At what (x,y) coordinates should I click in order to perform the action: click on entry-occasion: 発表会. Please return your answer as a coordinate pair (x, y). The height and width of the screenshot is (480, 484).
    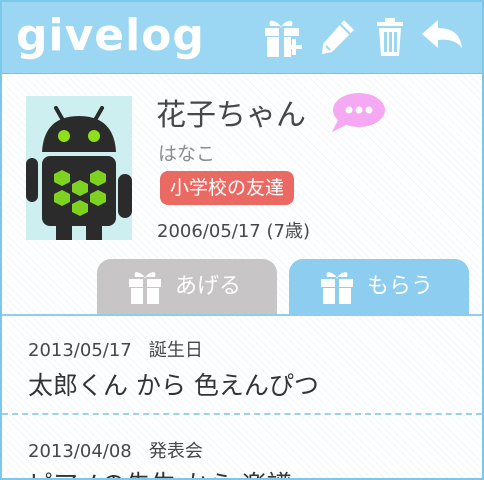
    Looking at the image, I should click on (175, 451).